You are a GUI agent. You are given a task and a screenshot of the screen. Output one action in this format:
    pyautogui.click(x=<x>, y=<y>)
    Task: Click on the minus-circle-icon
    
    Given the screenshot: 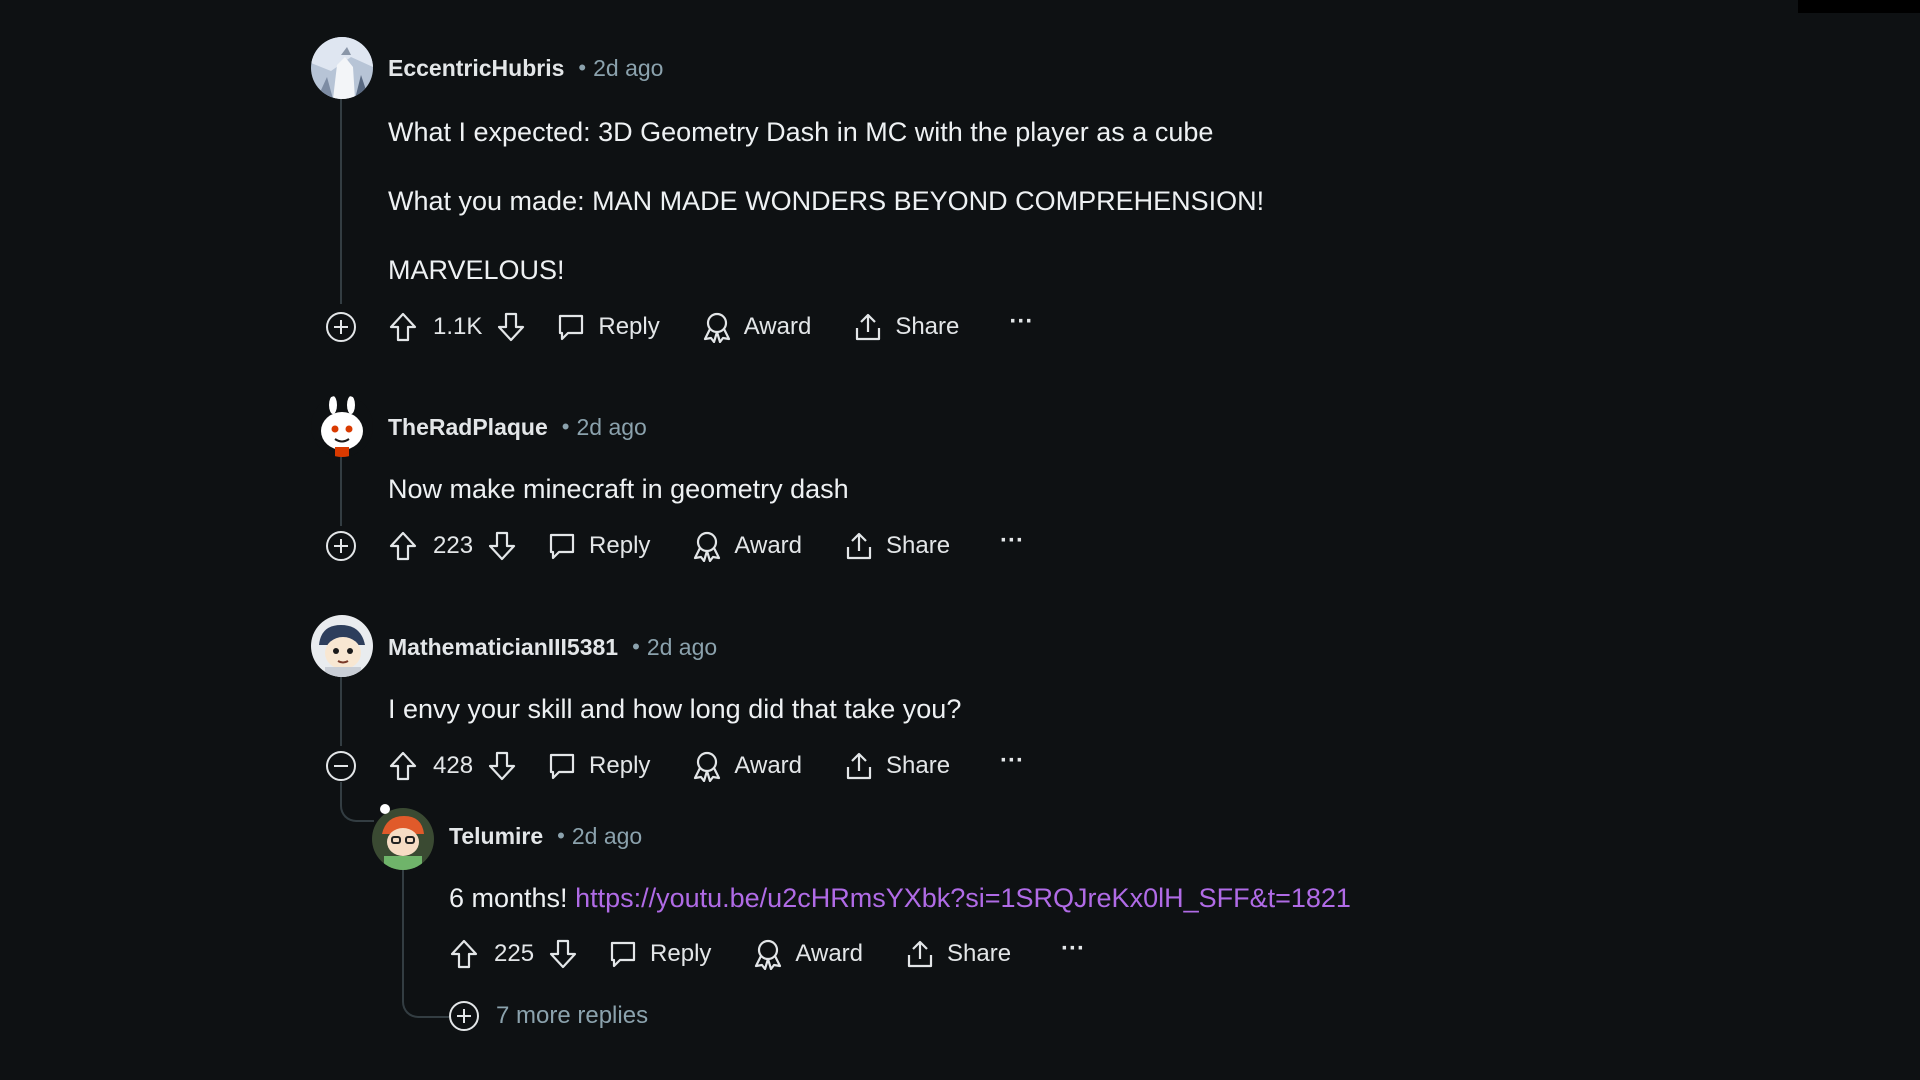 What is the action you would take?
    pyautogui.click(x=341, y=766)
    